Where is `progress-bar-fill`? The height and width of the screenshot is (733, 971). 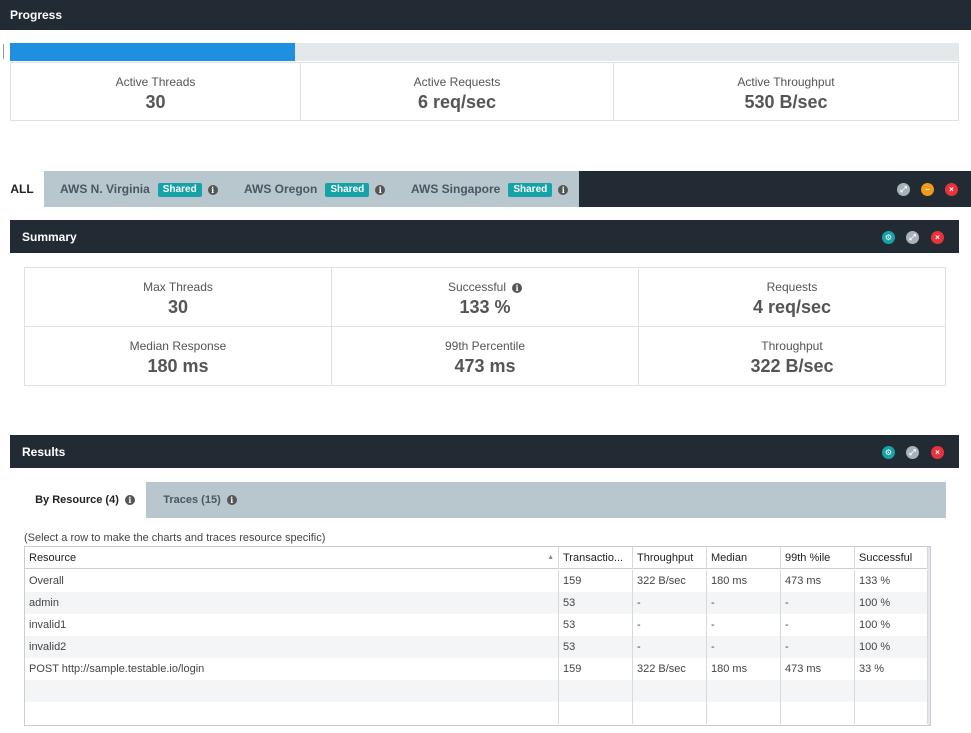 progress-bar-fill is located at coordinates (152, 52).